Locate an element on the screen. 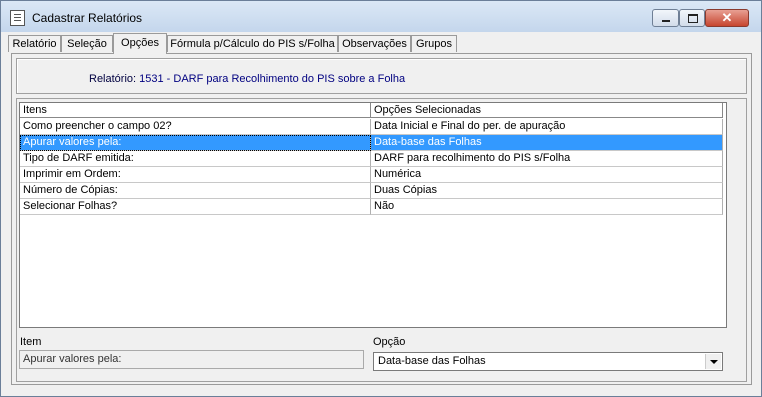  option-select: Data-base das Folhas is located at coordinates (548, 361).